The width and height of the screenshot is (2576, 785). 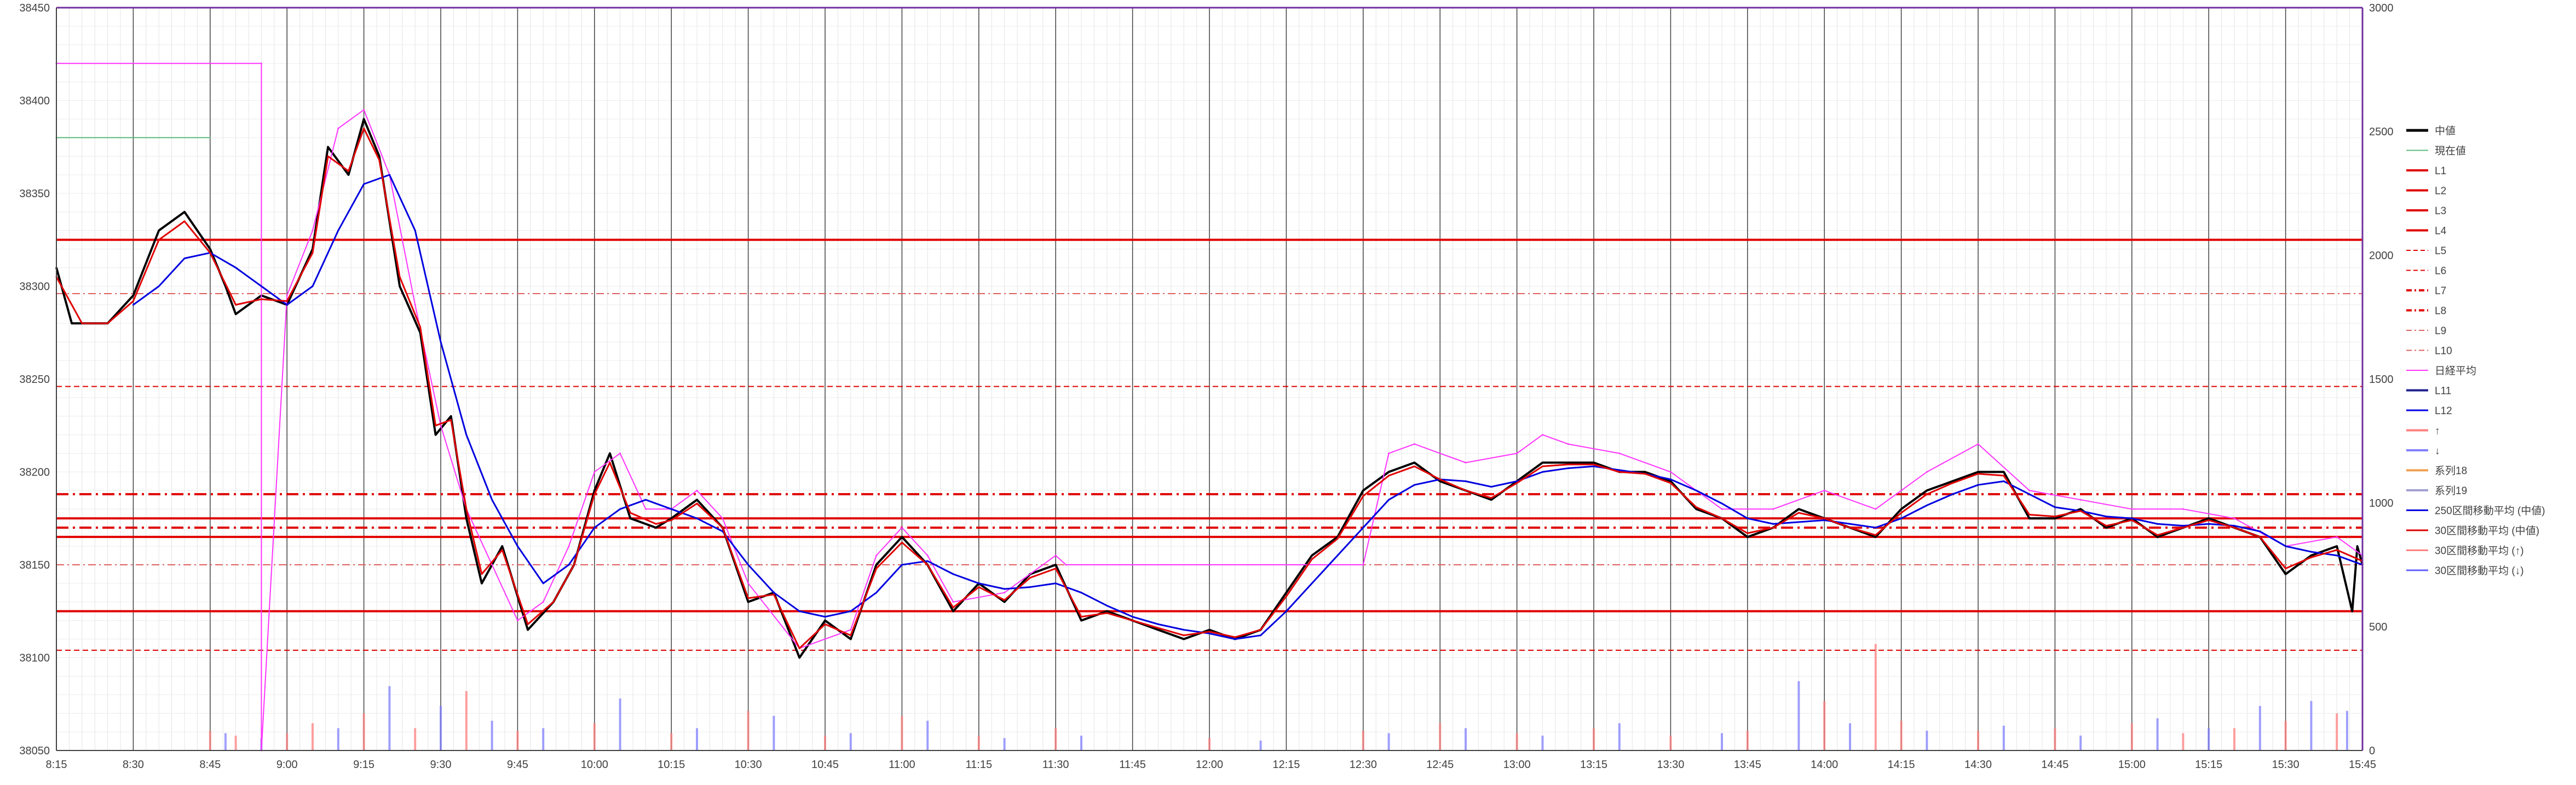 What do you see at coordinates (34, 8) in the screenshot?
I see `y-left-tick-label: 38450` at bounding box center [34, 8].